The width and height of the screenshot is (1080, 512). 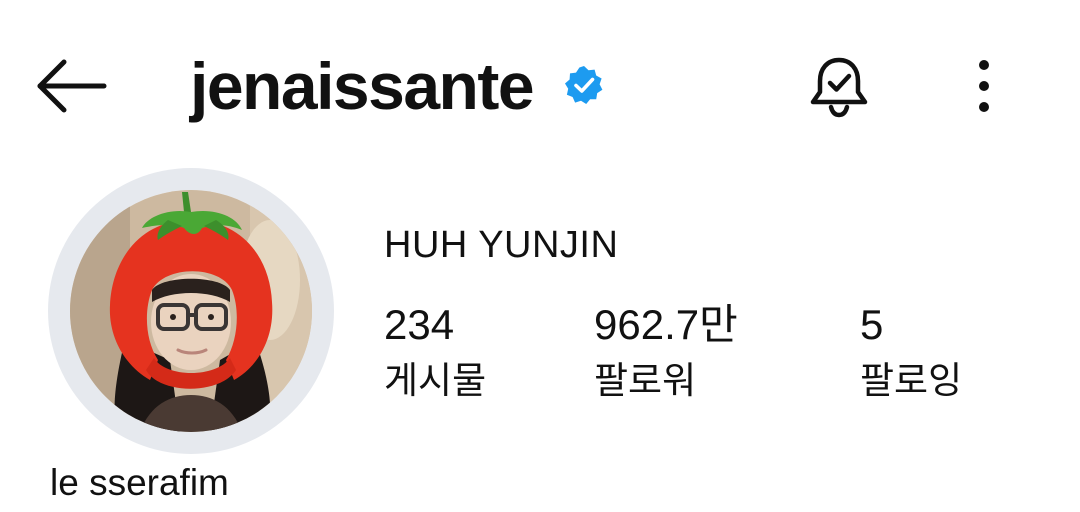 I want to click on bell-check-icon, so click(x=839, y=87).